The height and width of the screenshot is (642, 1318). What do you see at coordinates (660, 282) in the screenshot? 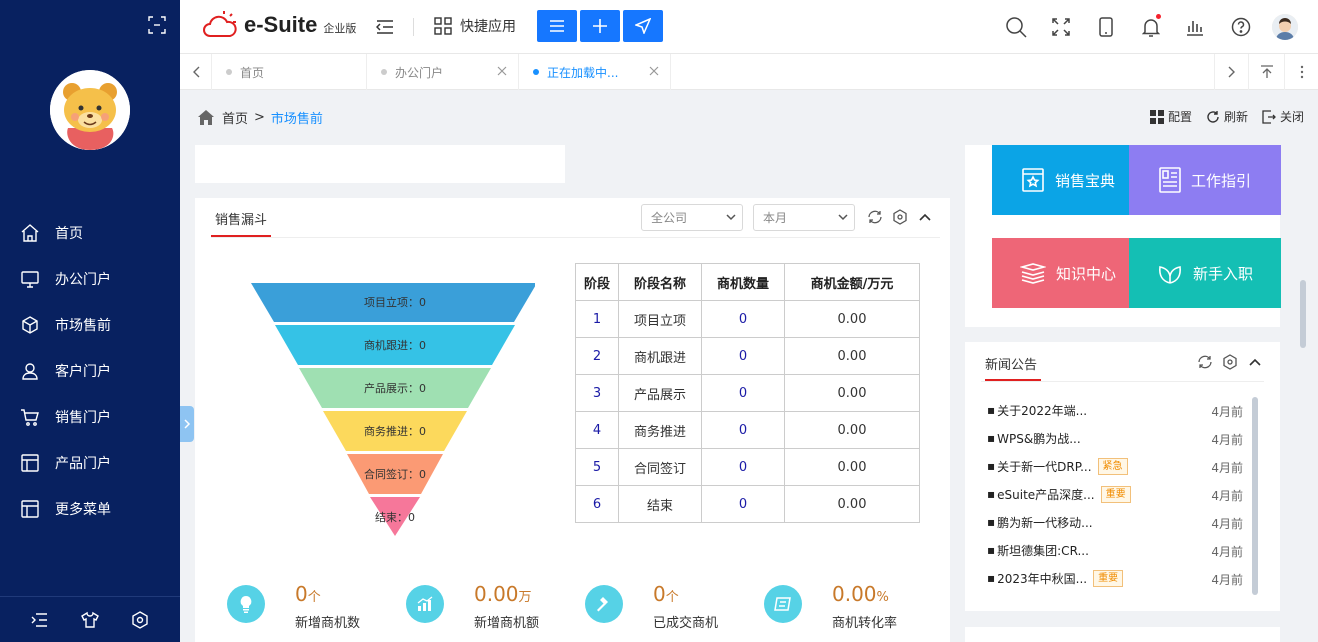
I see `column-header: 阶段名称` at bounding box center [660, 282].